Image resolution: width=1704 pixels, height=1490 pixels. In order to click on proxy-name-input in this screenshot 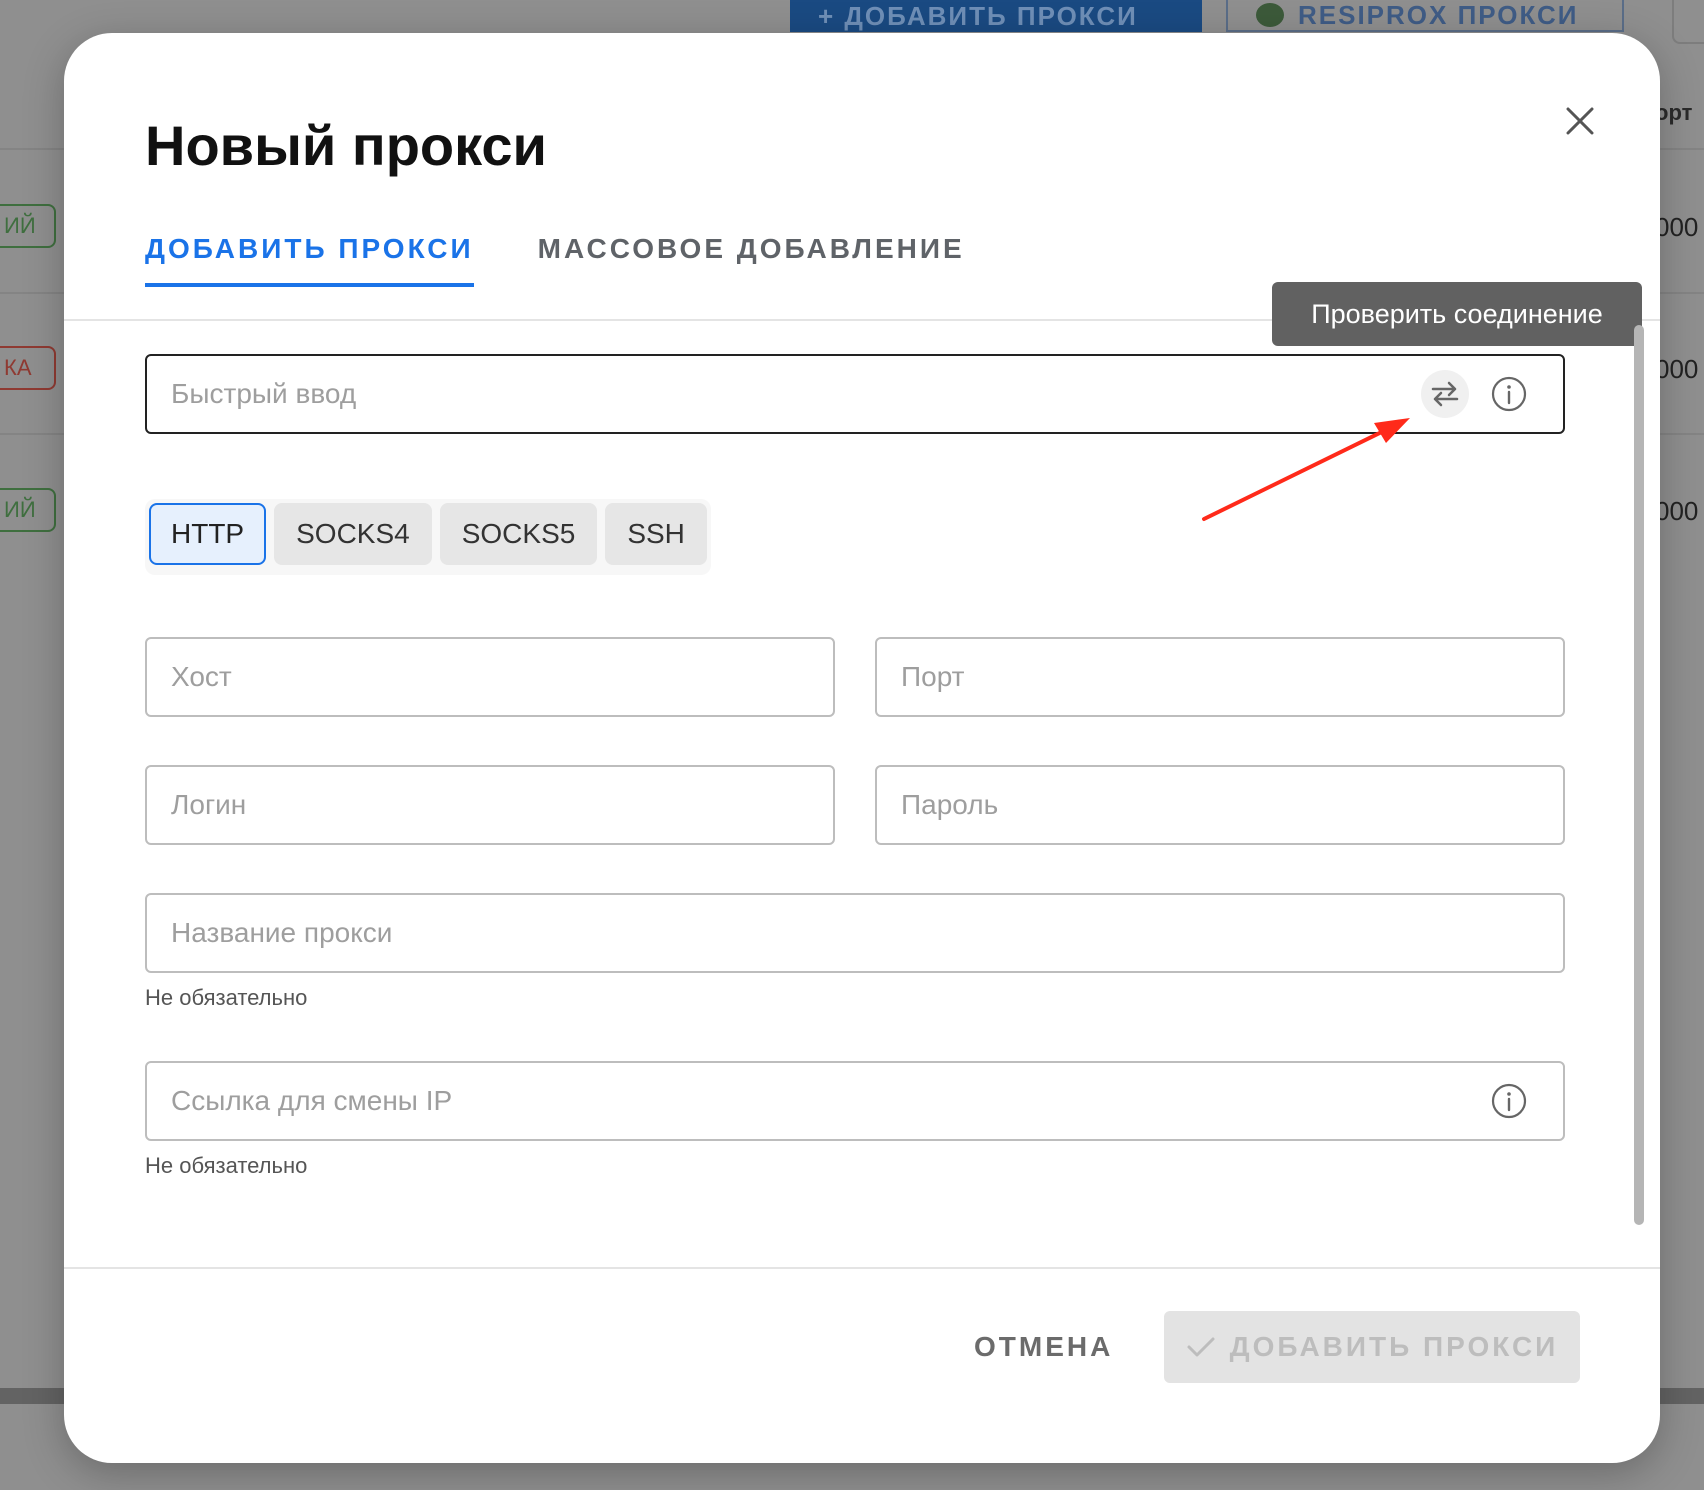, I will do `click(866, 933)`.